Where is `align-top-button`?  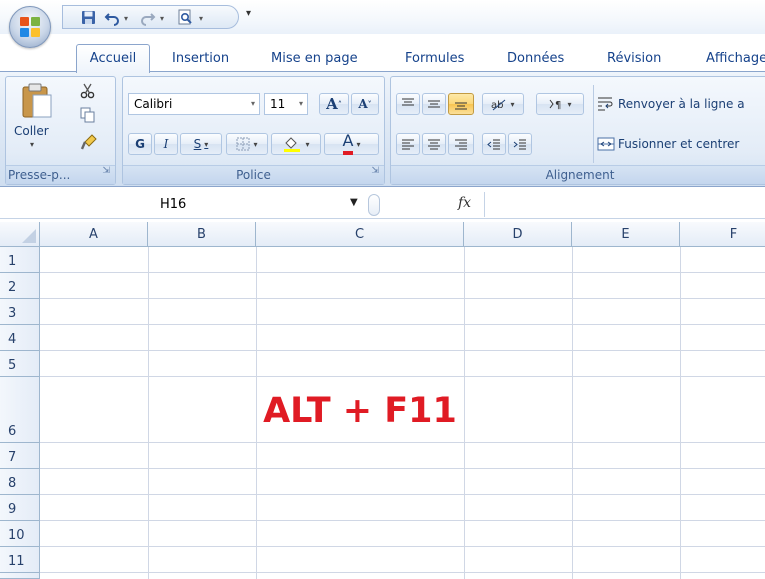
align-top-button is located at coordinates (408, 104).